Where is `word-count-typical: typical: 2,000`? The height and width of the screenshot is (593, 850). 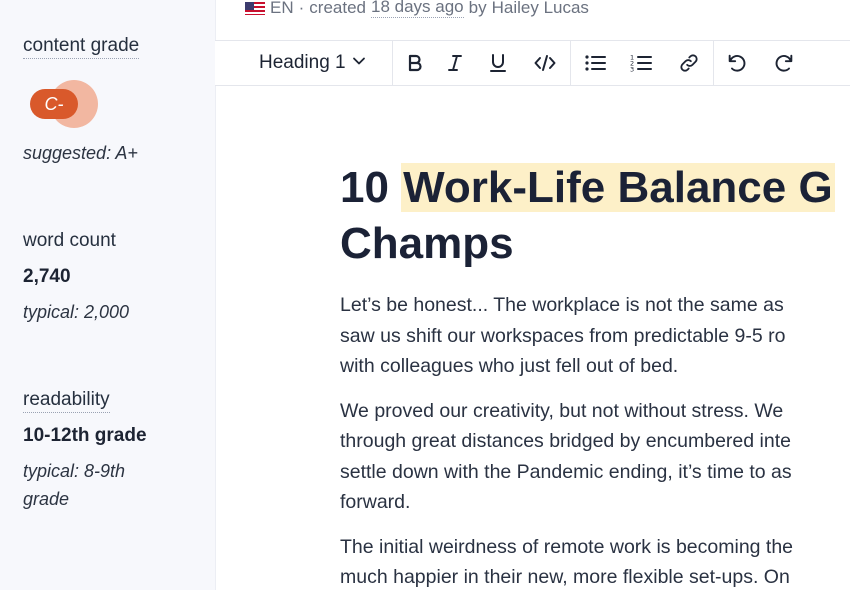 word-count-typical: typical: 2,000 is located at coordinates (76, 312).